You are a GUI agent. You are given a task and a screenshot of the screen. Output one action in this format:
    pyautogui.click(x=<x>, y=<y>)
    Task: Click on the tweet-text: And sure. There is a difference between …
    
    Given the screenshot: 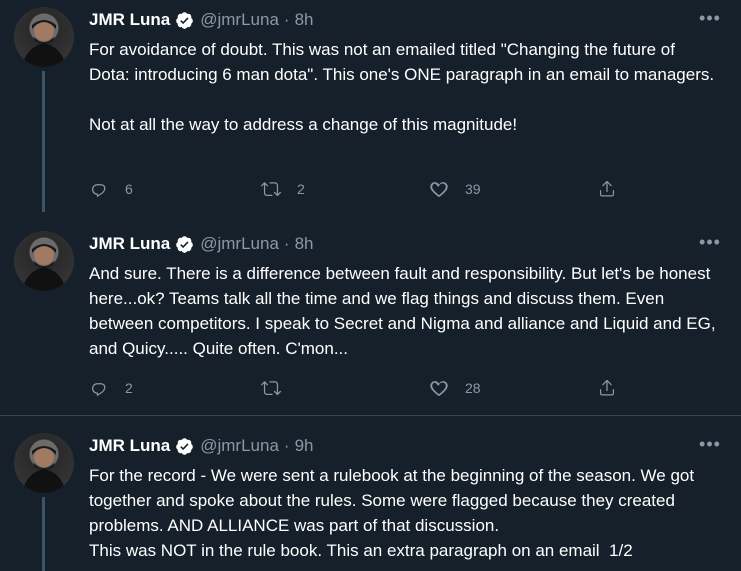 What is the action you would take?
    pyautogui.click(x=405, y=311)
    